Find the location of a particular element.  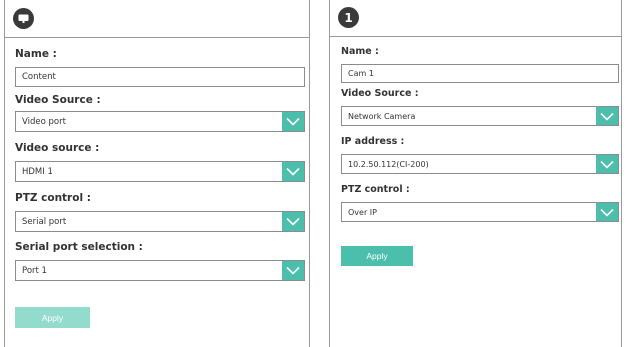

ip-address-select: 10.2.50.112(CI-200) is located at coordinates (480, 164).